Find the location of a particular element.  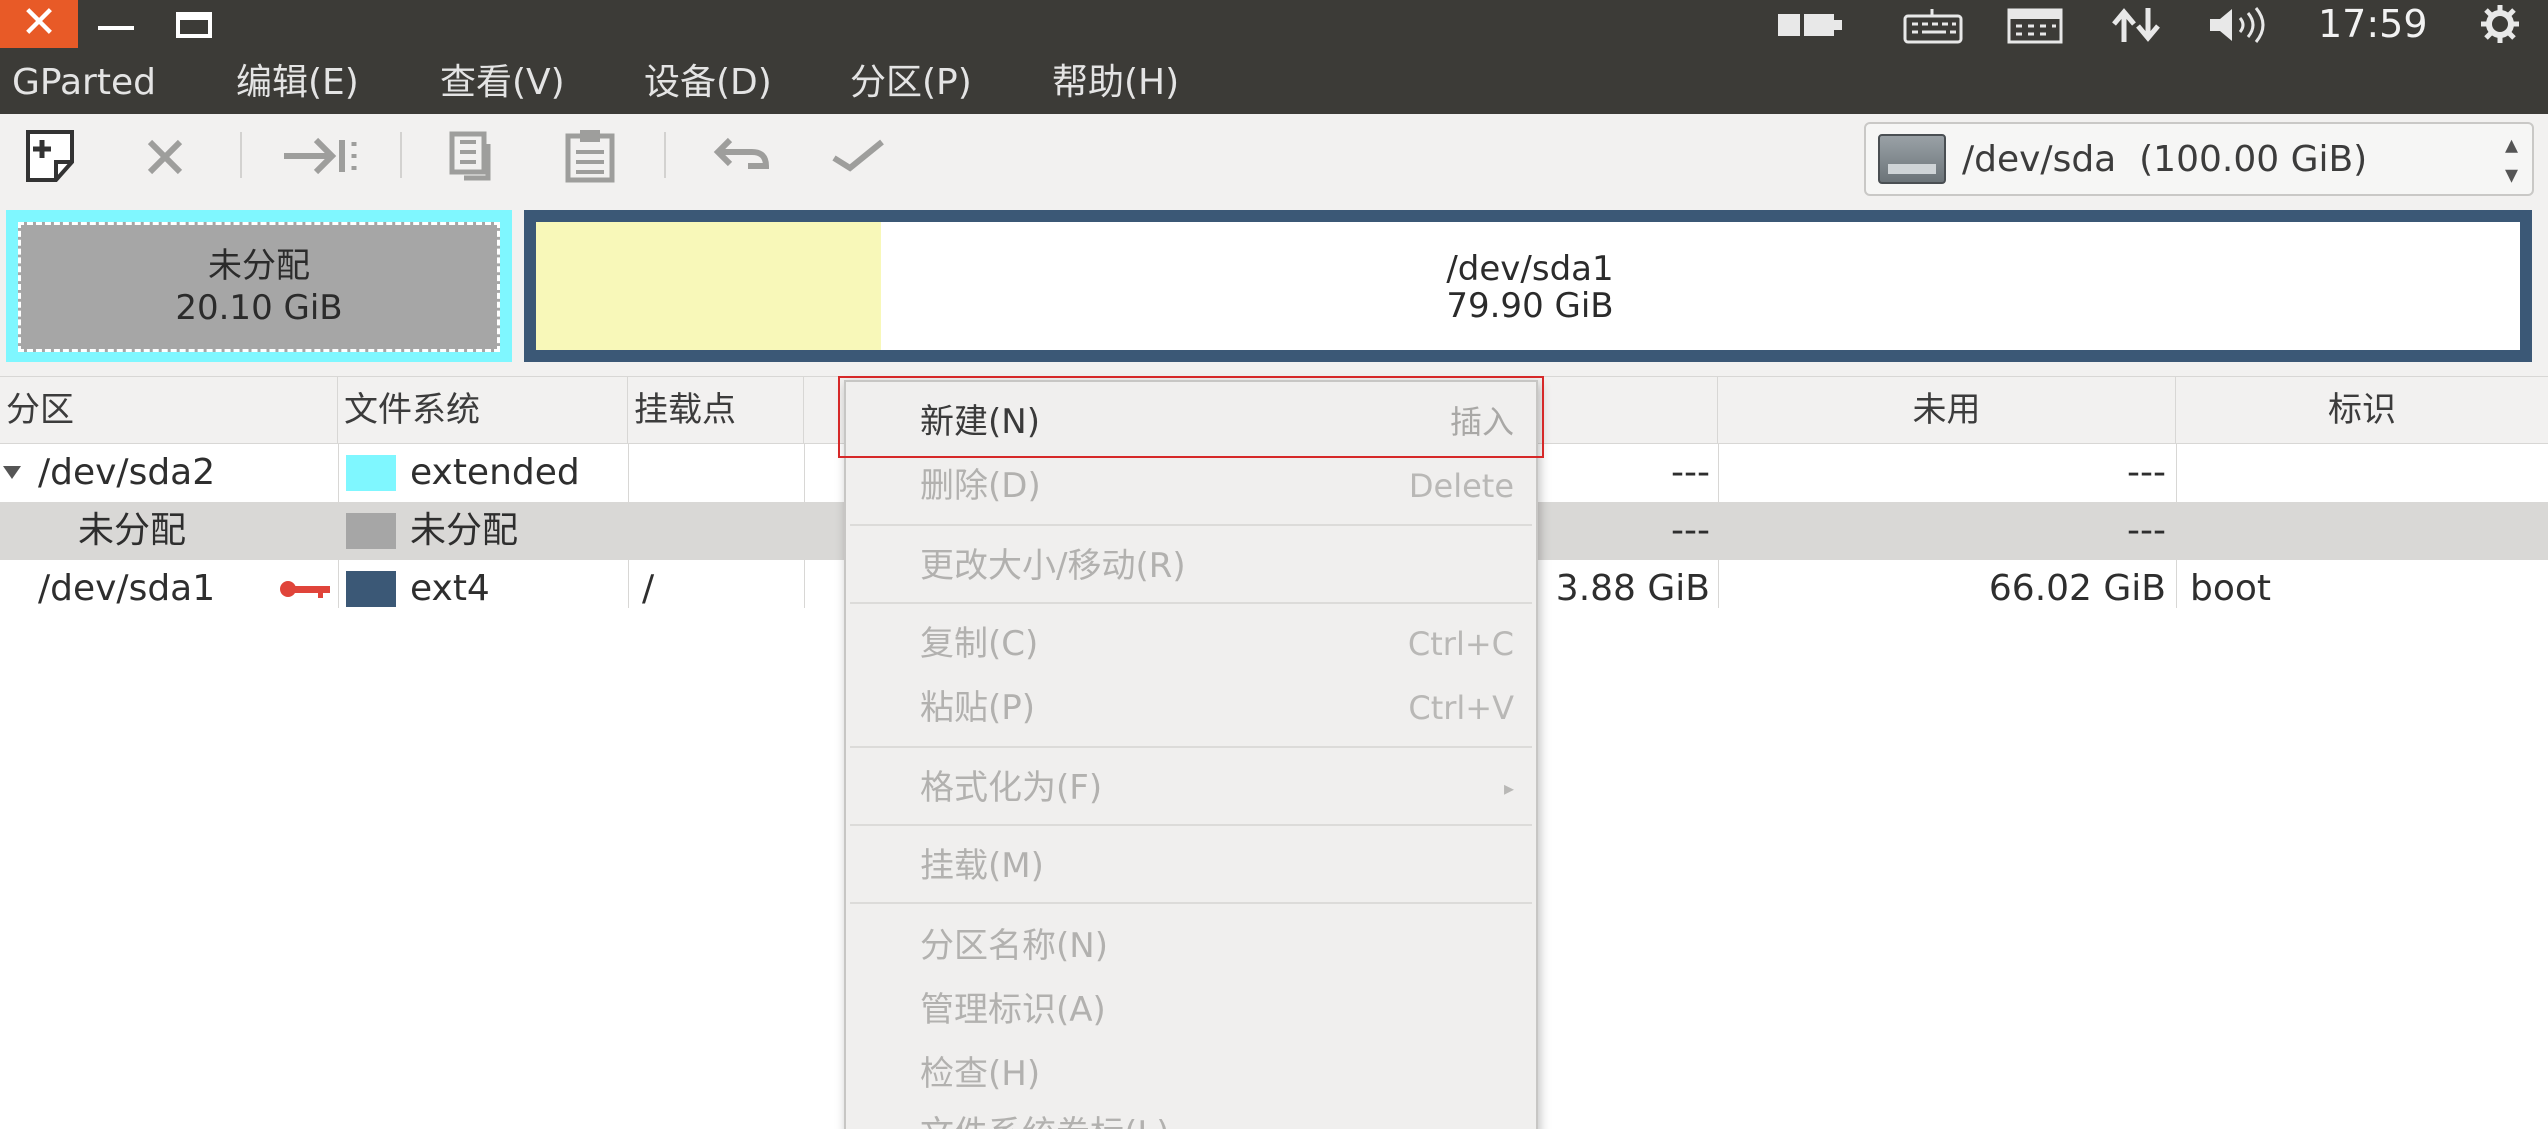

column-header-mountpoint: 挂载点 is located at coordinates (716, 410).